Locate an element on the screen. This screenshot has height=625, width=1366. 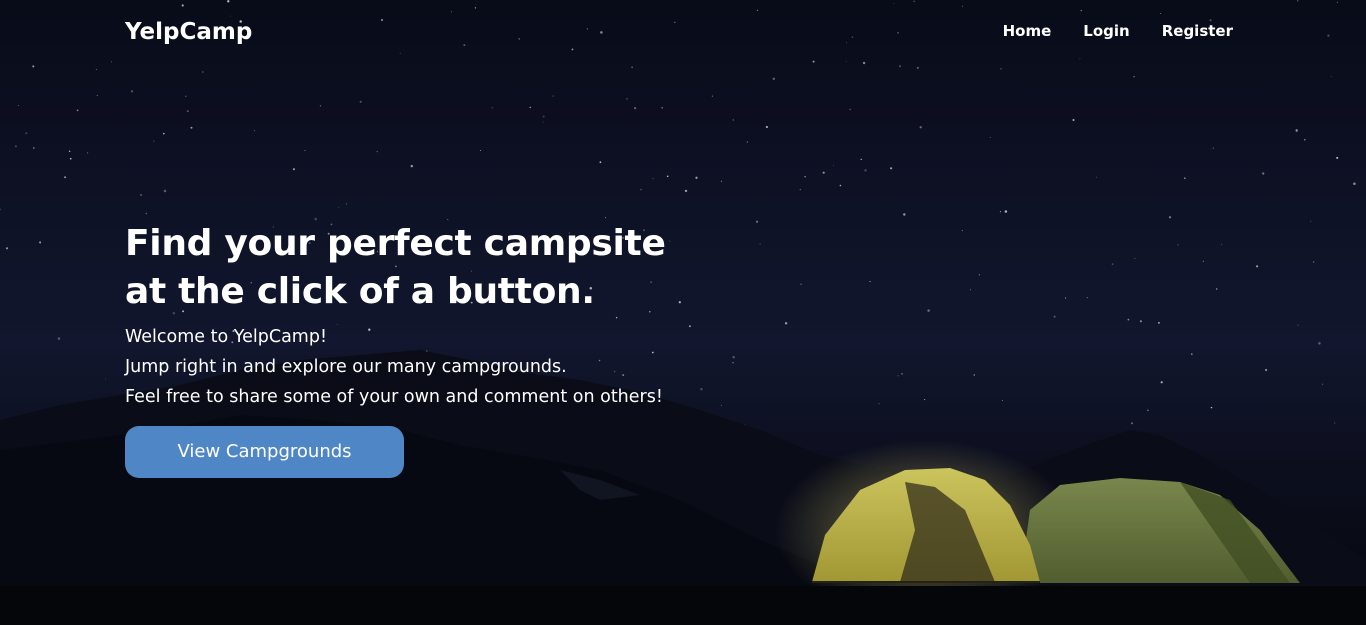
view-campgrounds-button: View Campgrounds is located at coordinates (264, 452).